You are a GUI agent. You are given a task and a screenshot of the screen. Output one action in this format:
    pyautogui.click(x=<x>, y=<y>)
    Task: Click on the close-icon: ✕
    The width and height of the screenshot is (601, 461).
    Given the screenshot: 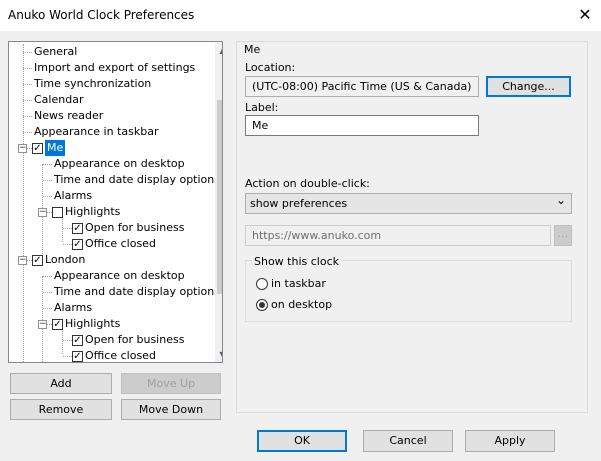 What is the action you would take?
    pyautogui.click(x=585, y=15)
    